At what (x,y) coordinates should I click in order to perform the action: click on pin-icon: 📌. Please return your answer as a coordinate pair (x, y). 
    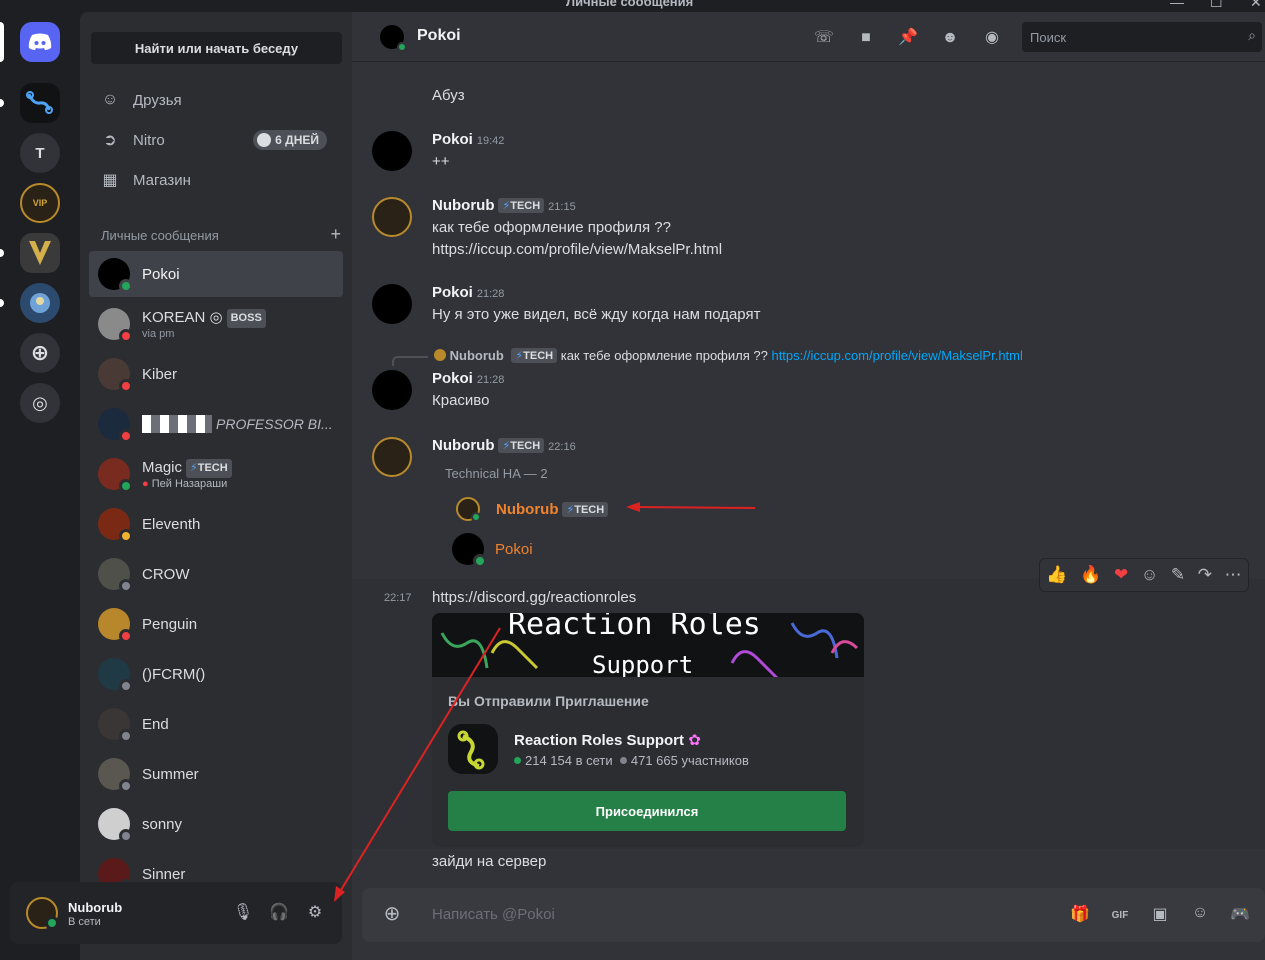
    Looking at the image, I should click on (908, 38).